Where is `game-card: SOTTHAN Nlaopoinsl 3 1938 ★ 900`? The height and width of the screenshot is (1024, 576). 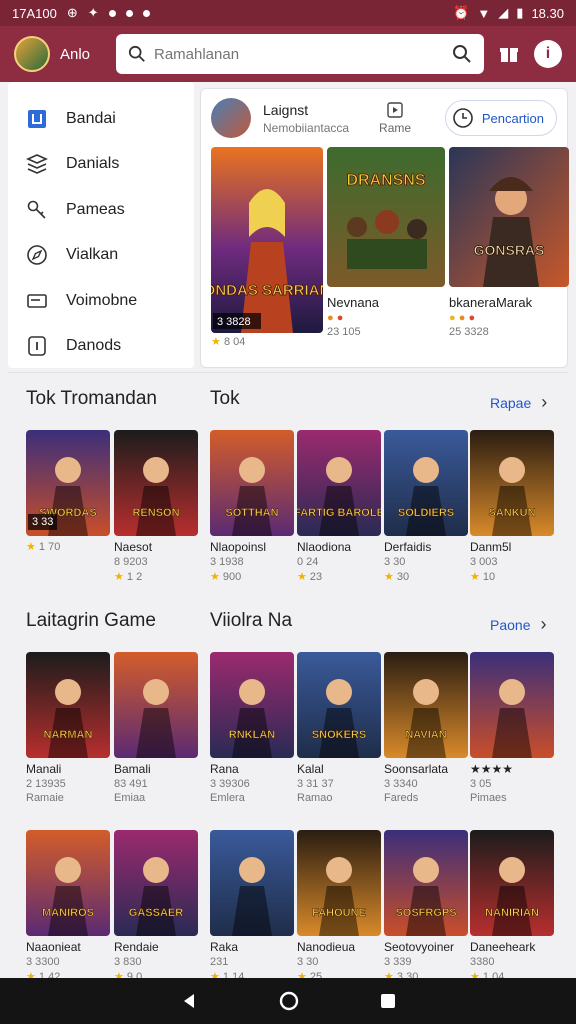 game-card: SOTTHAN Nlaopoinsl 3 1938 ★ 900 is located at coordinates (252, 506).